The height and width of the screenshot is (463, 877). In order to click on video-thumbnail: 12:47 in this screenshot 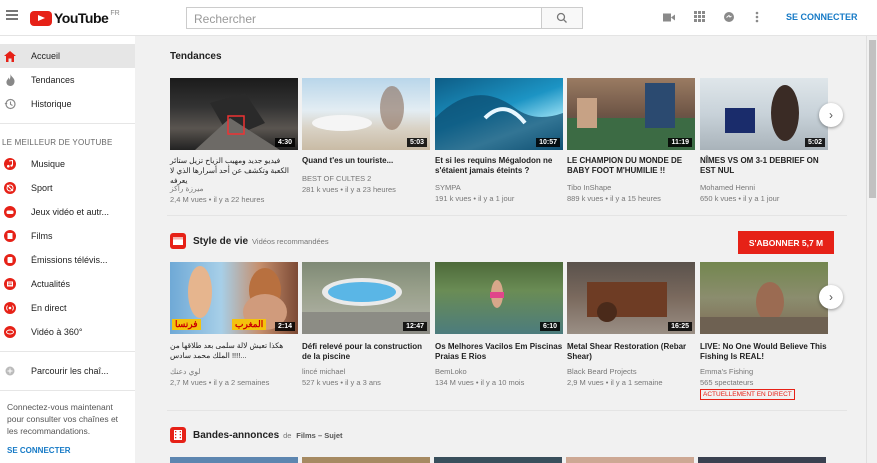, I will do `click(366, 298)`.